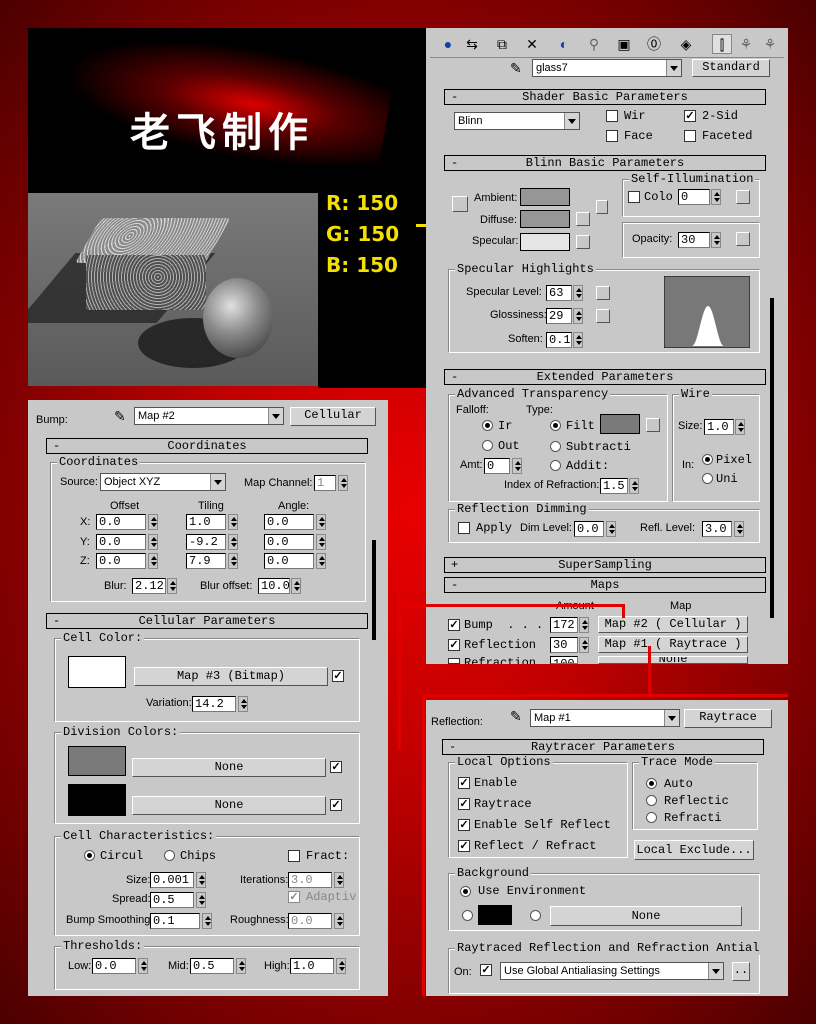 The height and width of the screenshot is (1024, 816). Describe the element at coordinates (545, 197) in the screenshot. I see `ambient-swatch` at that location.